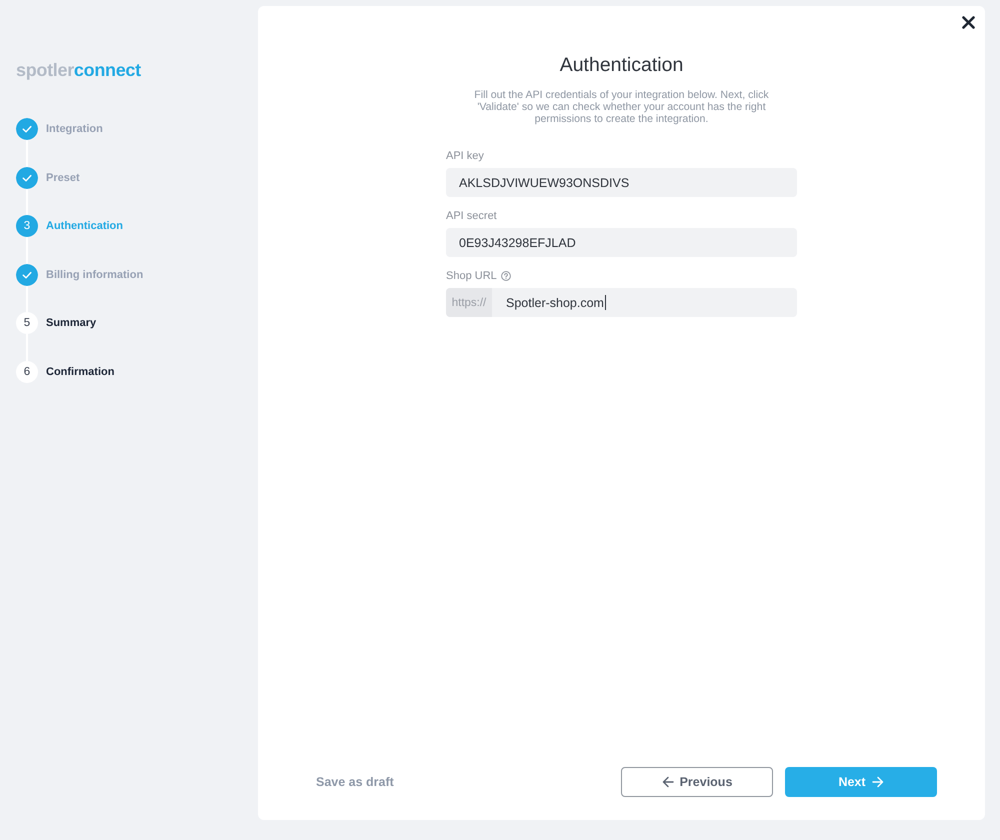  I want to click on help-icon, so click(505, 276).